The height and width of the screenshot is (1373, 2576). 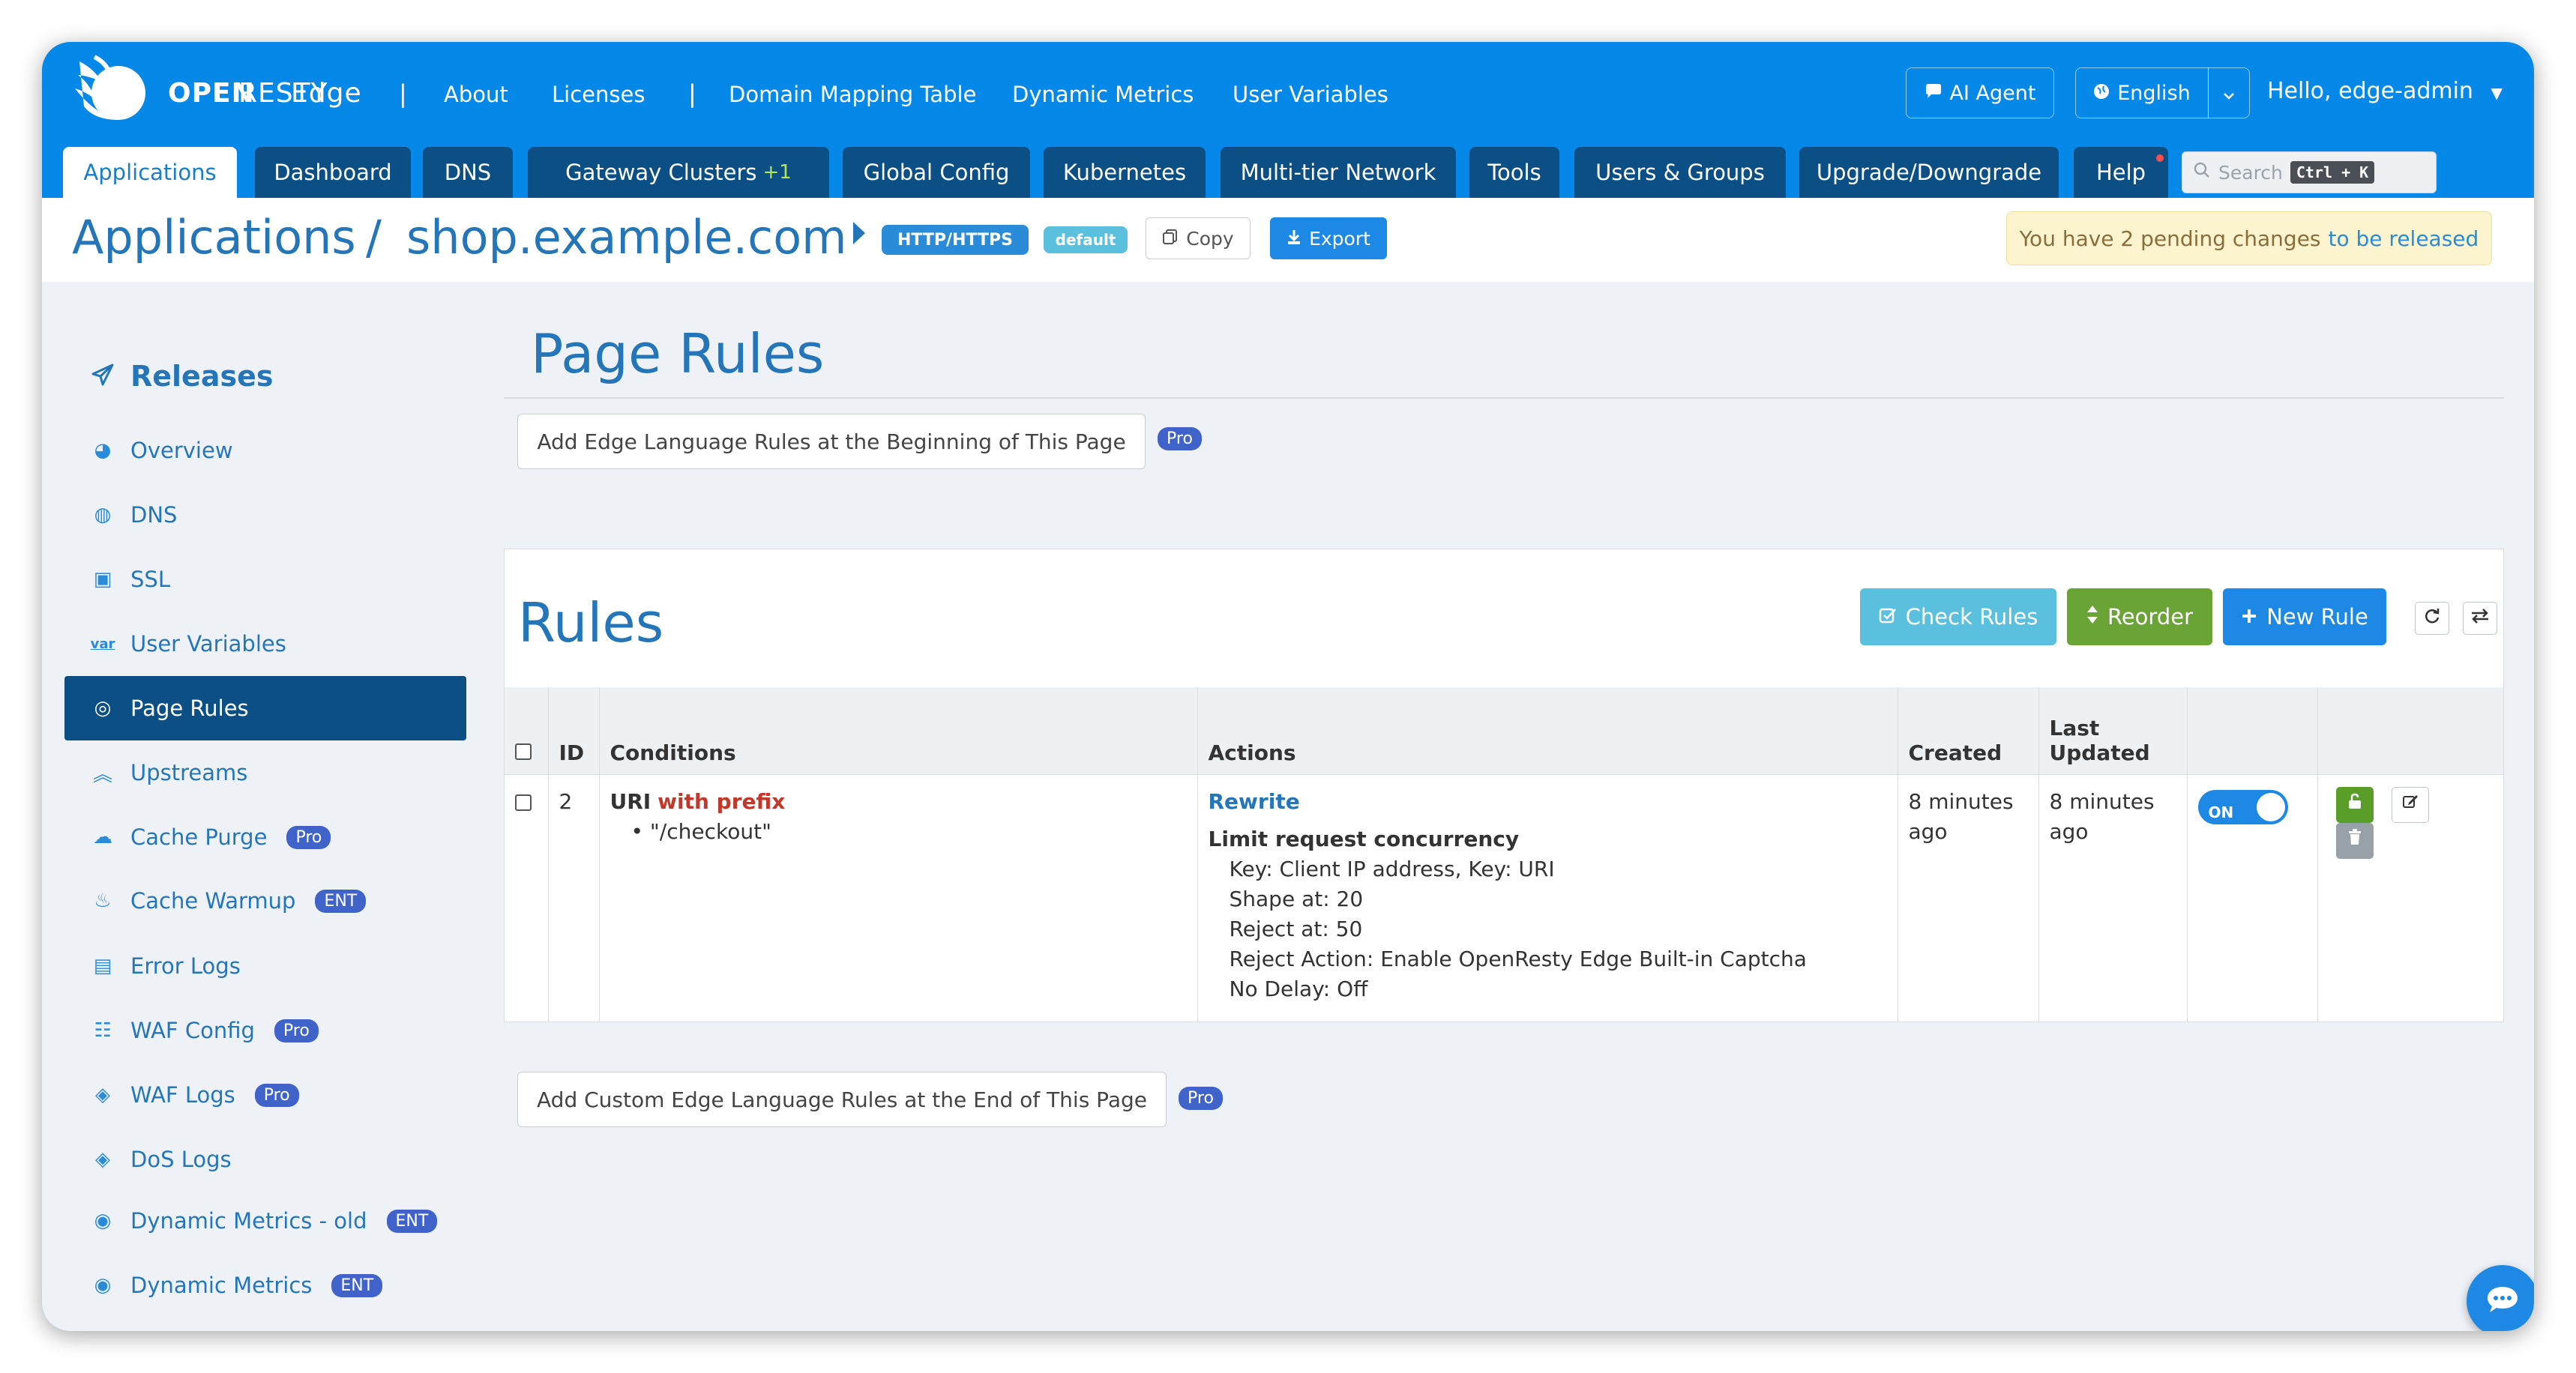 What do you see at coordinates (120, 87) in the screenshot?
I see `openresty-logo` at bounding box center [120, 87].